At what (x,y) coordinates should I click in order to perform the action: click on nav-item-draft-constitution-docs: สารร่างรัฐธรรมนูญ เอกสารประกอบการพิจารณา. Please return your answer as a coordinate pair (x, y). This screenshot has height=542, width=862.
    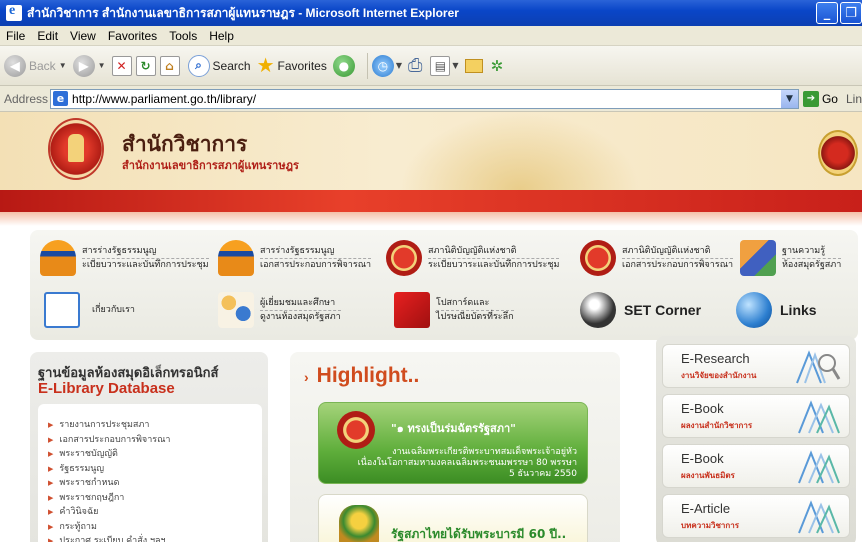
    Looking at the image, I should click on (295, 258).